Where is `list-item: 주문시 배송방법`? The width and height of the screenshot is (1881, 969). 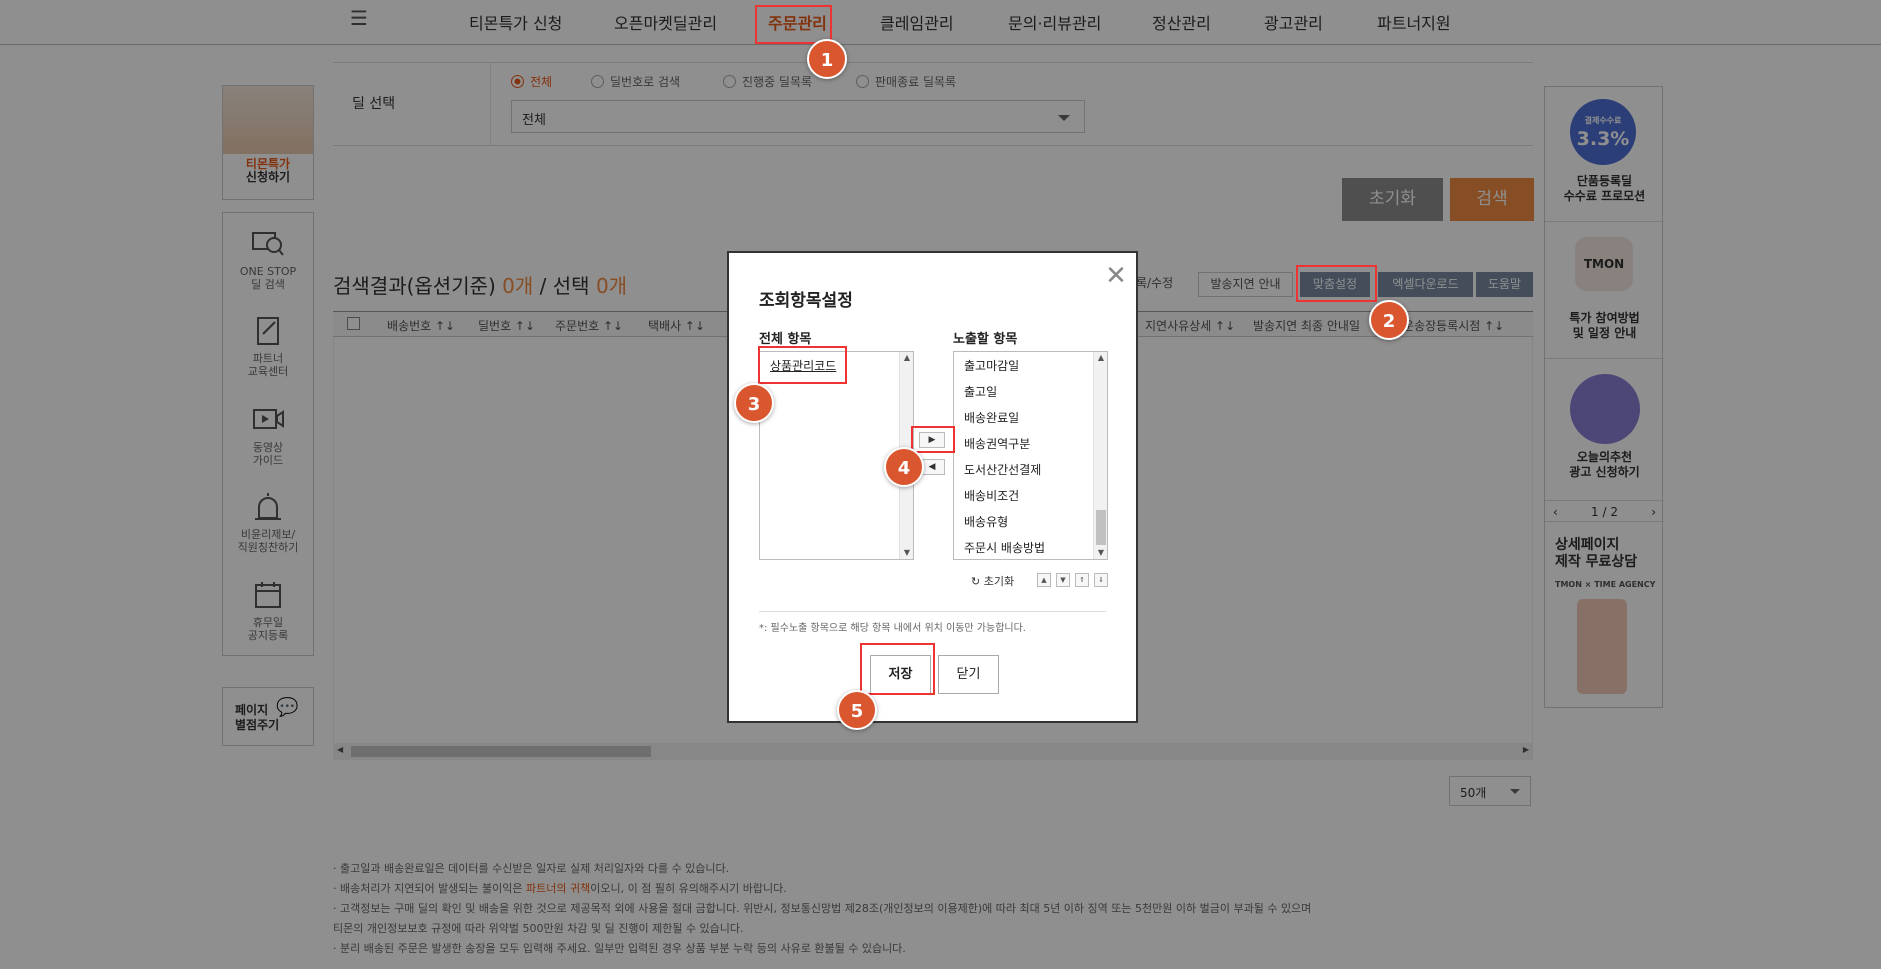
list-item: 주문시 배송방법 is located at coordinates (1004, 547).